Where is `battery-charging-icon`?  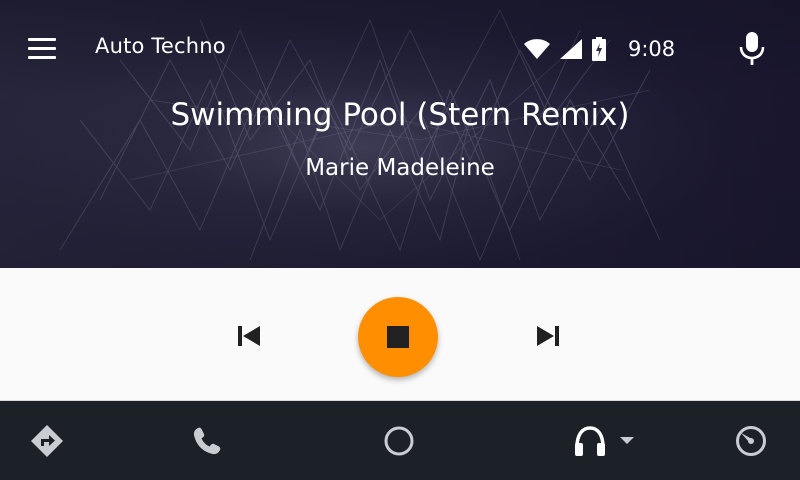 battery-charging-icon is located at coordinates (599, 49).